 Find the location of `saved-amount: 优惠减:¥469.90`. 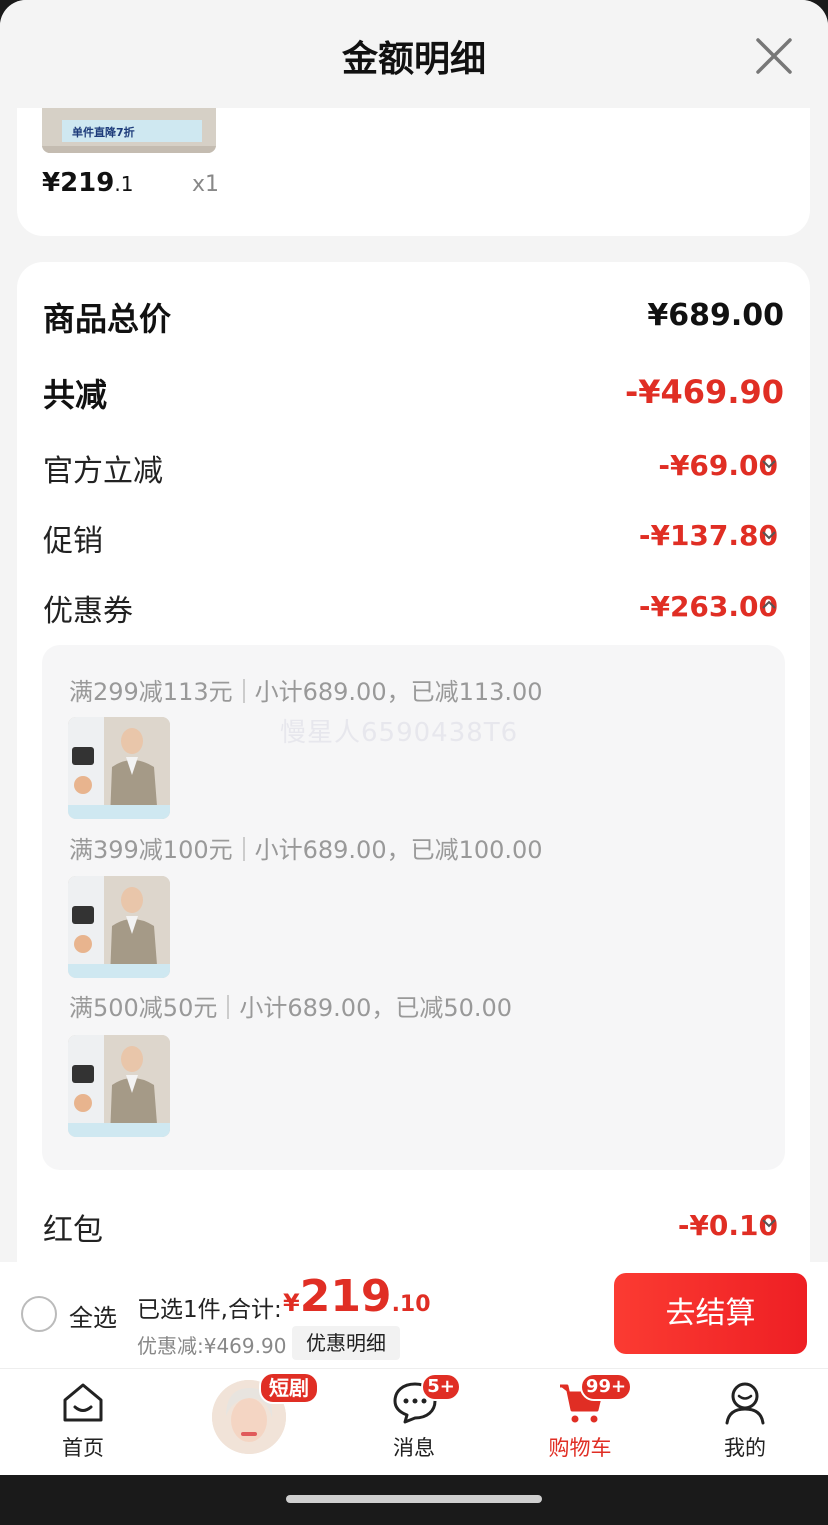

saved-amount: 优惠减:¥469.90 is located at coordinates (212, 1346).